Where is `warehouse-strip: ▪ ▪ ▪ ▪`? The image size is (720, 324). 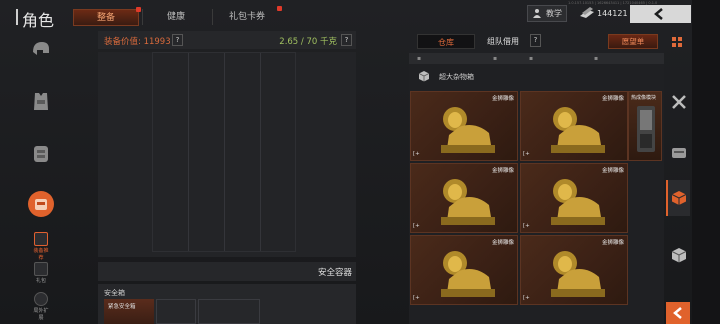
warehouse-strip: ▪ ▪ ▪ ▪ is located at coordinates (536, 58).